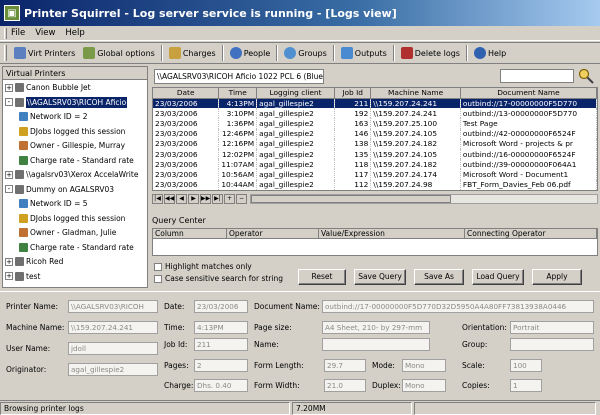 This screenshot has height=415, width=600. Describe the element at coordinates (241, 198) in the screenshot. I see `delete-record-button: −` at that location.